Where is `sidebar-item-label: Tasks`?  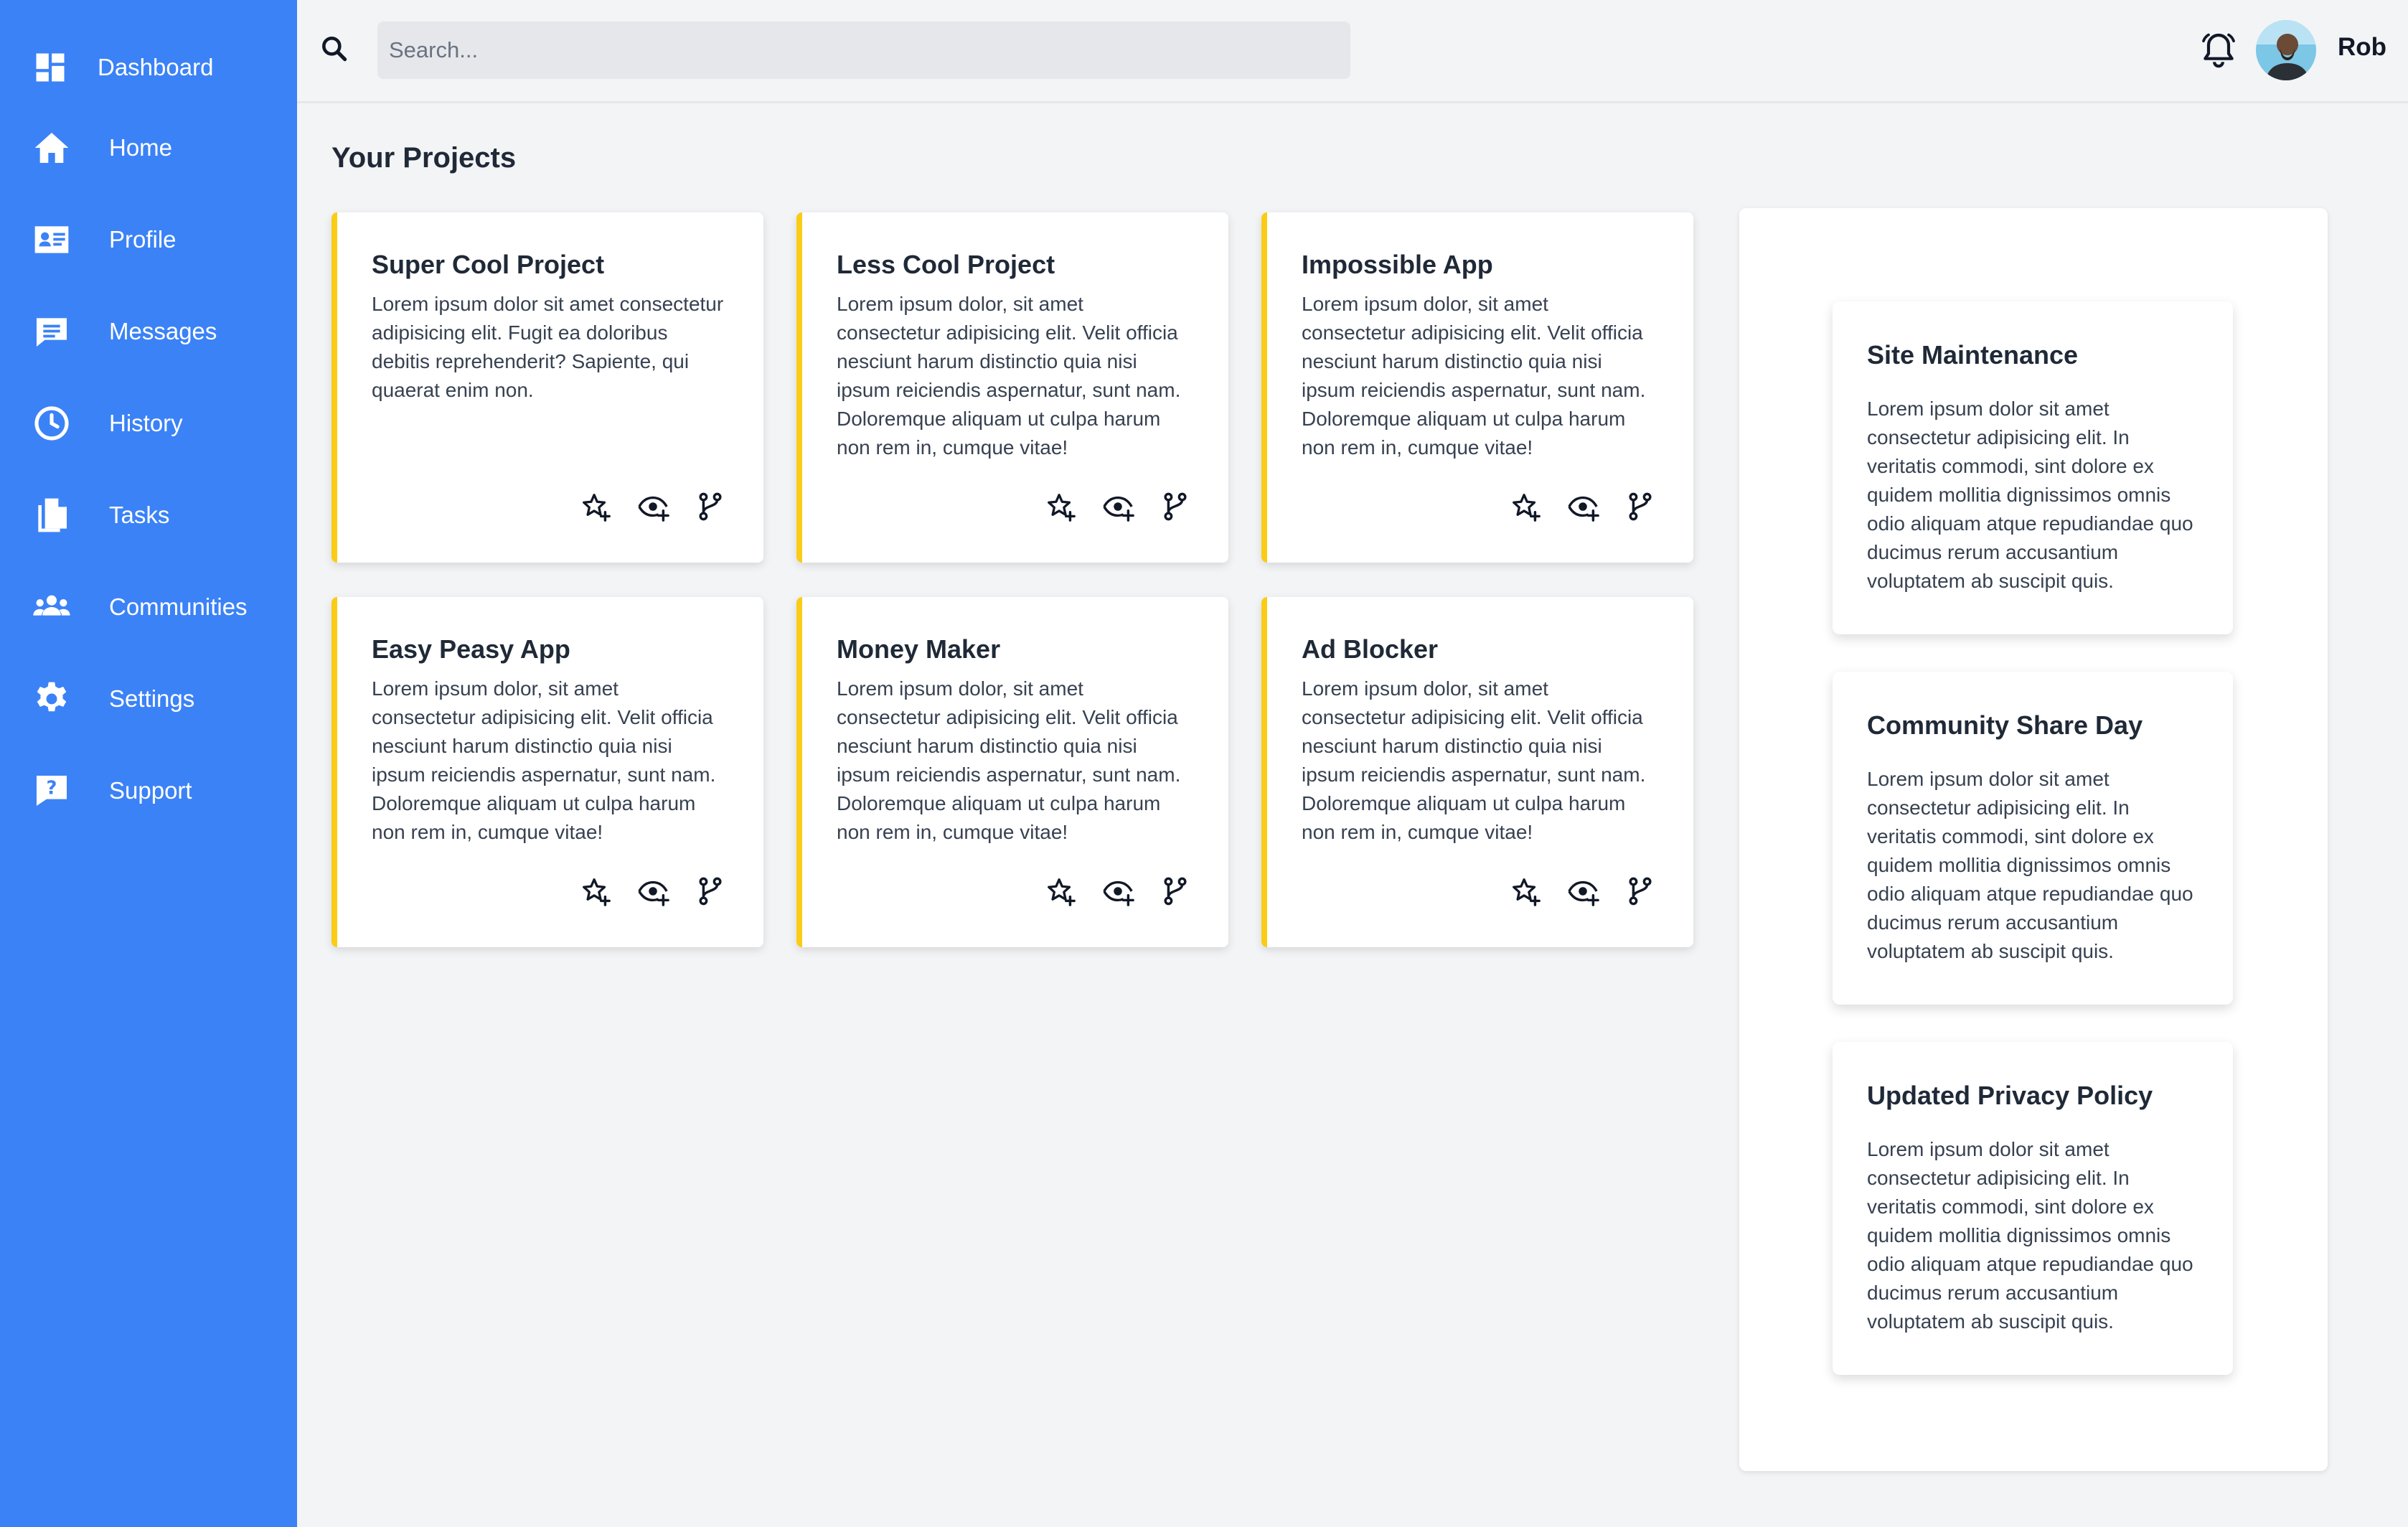 sidebar-item-label: Tasks is located at coordinates (139, 515).